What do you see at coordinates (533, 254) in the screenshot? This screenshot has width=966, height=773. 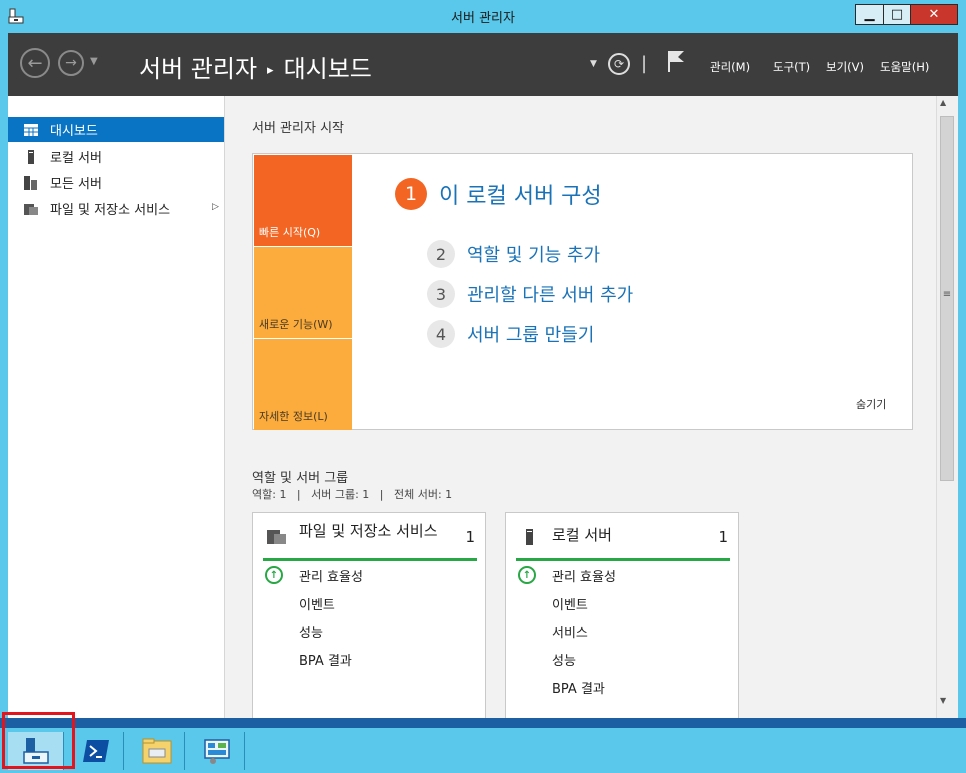 I see `step-link: 역할 및 기능 추가` at bounding box center [533, 254].